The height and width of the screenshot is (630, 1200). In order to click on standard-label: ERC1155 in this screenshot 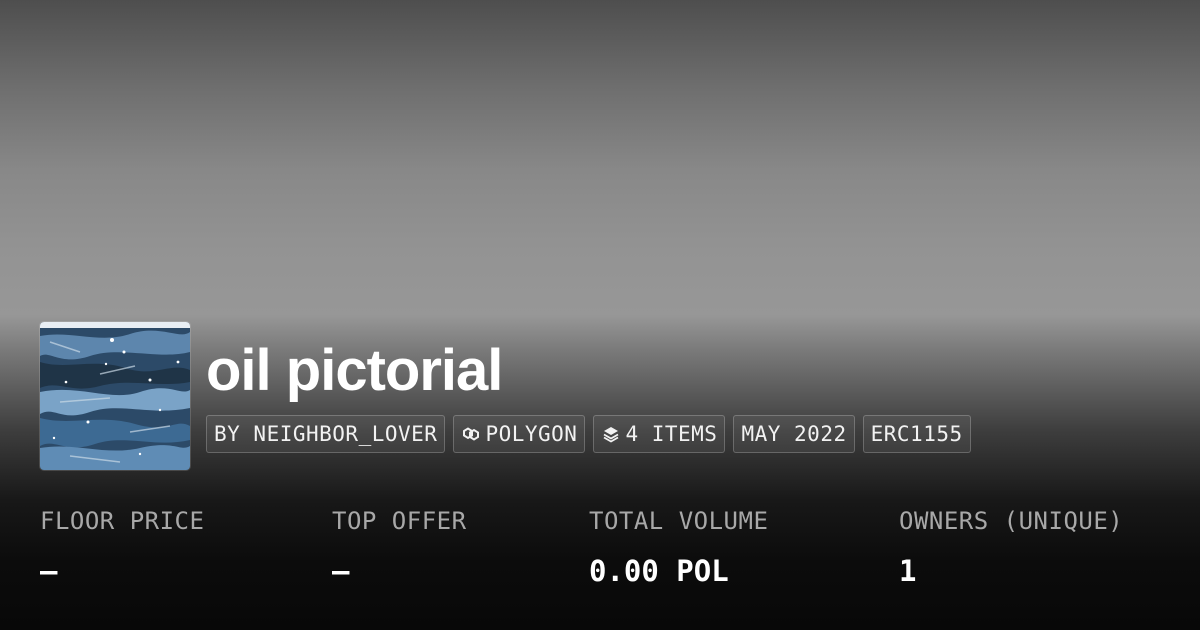, I will do `click(916, 434)`.